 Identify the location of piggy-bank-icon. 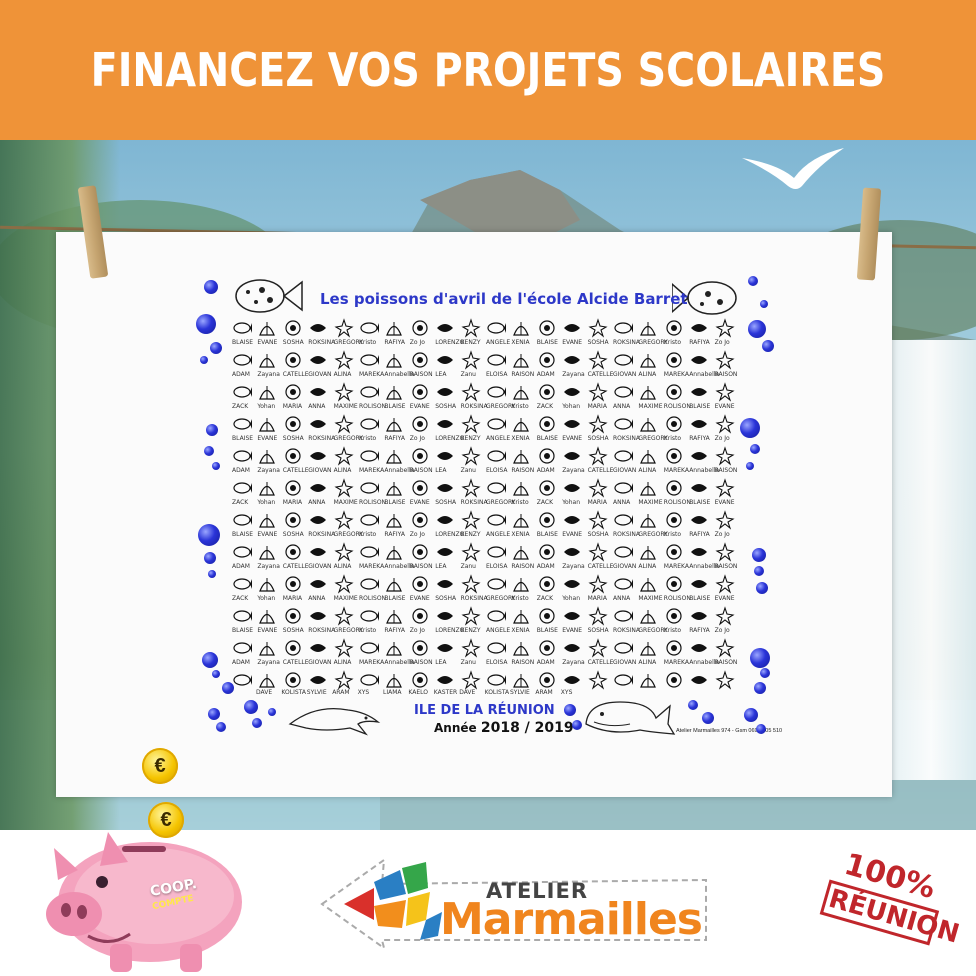
(144, 902).